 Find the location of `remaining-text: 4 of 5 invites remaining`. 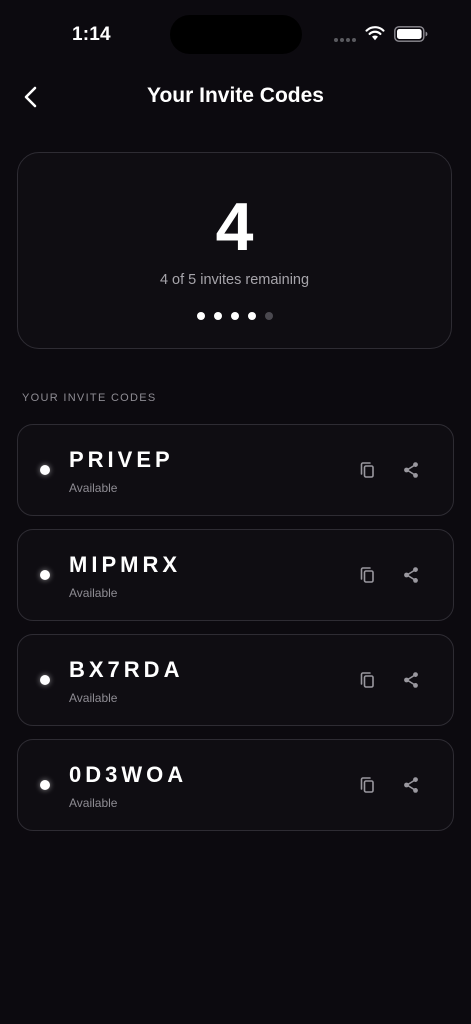

remaining-text: 4 of 5 invites remaining is located at coordinates (234, 280).